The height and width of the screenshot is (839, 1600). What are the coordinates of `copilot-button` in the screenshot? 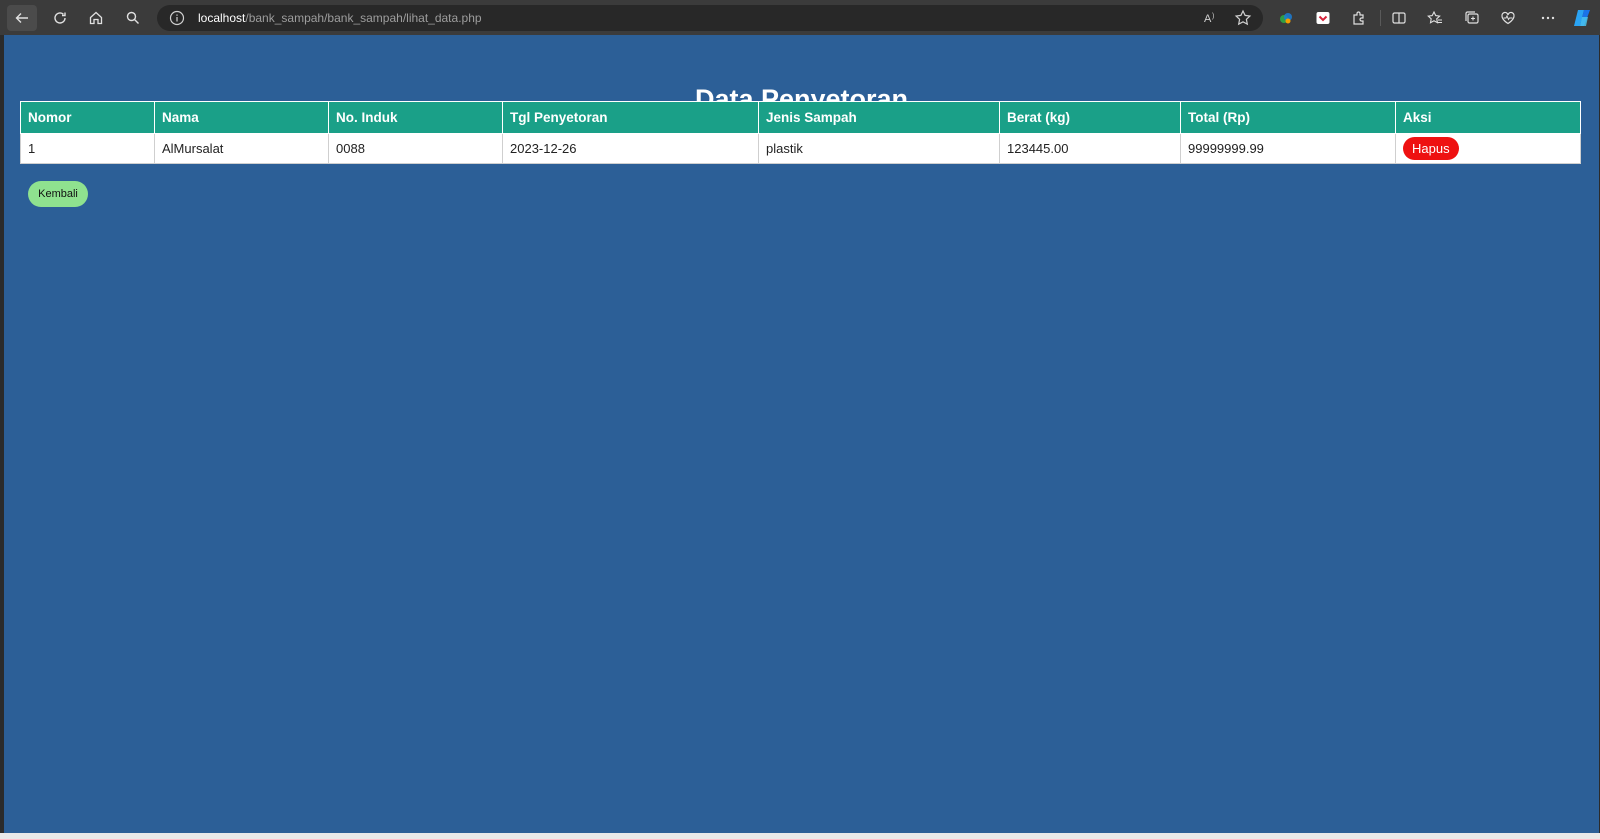 It's located at (1582, 18).